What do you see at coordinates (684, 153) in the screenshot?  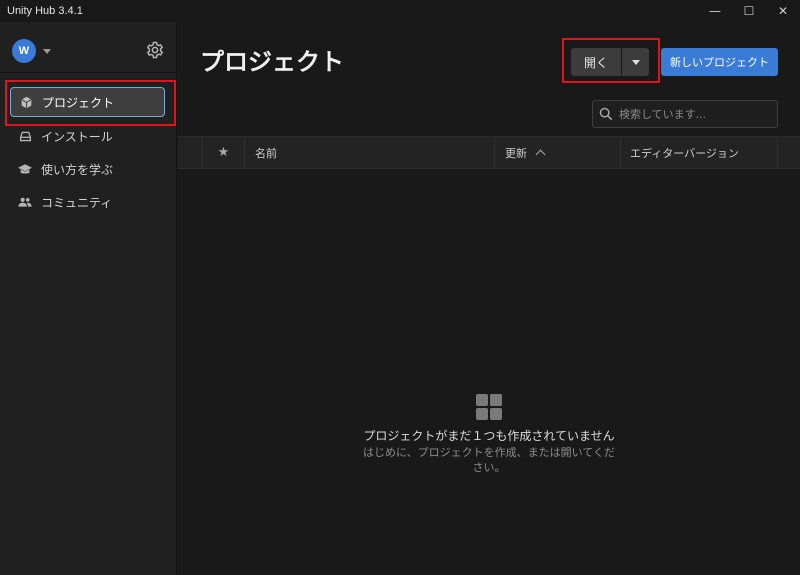 I see `column-header-label: エディターバージョン` at bounding box center [684, 153].